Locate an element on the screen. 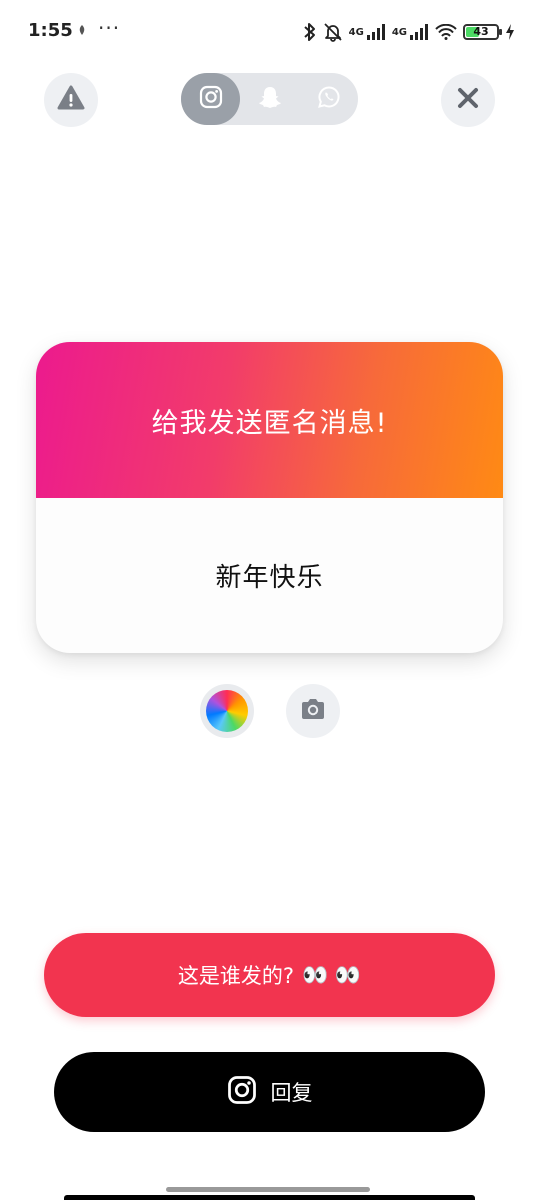  card-header: 给我发送匿名消息! is located at coordinates (269, 420).